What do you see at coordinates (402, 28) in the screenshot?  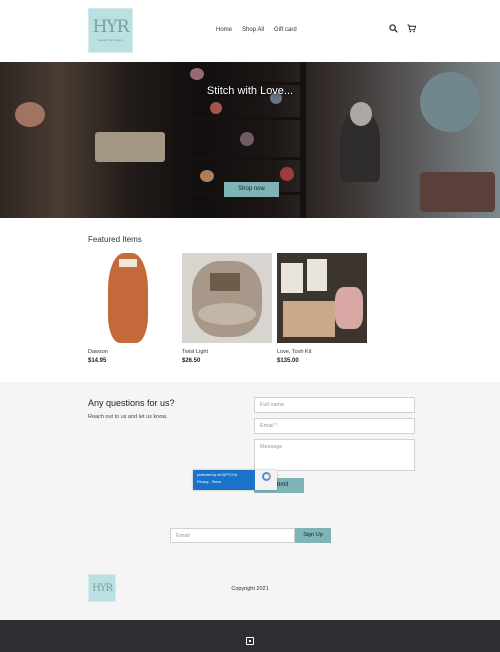 I see `header-icons` at bounding box center [402, 28].